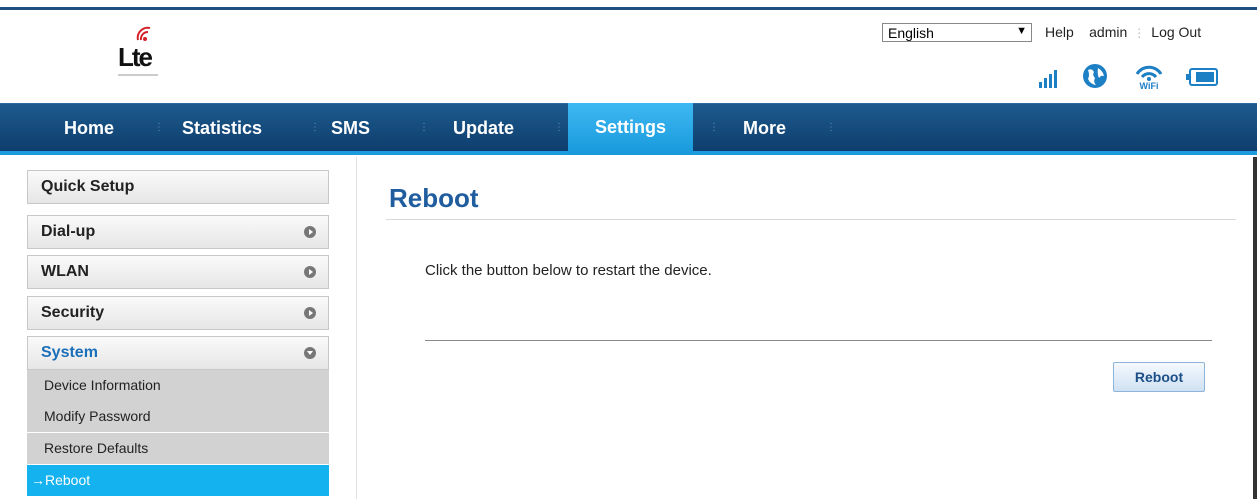 The width and height of the screenshot is (1257, 499). Describe the element at coordinates (911, 33) in the screenshot. I see `language-value: English` at that location.